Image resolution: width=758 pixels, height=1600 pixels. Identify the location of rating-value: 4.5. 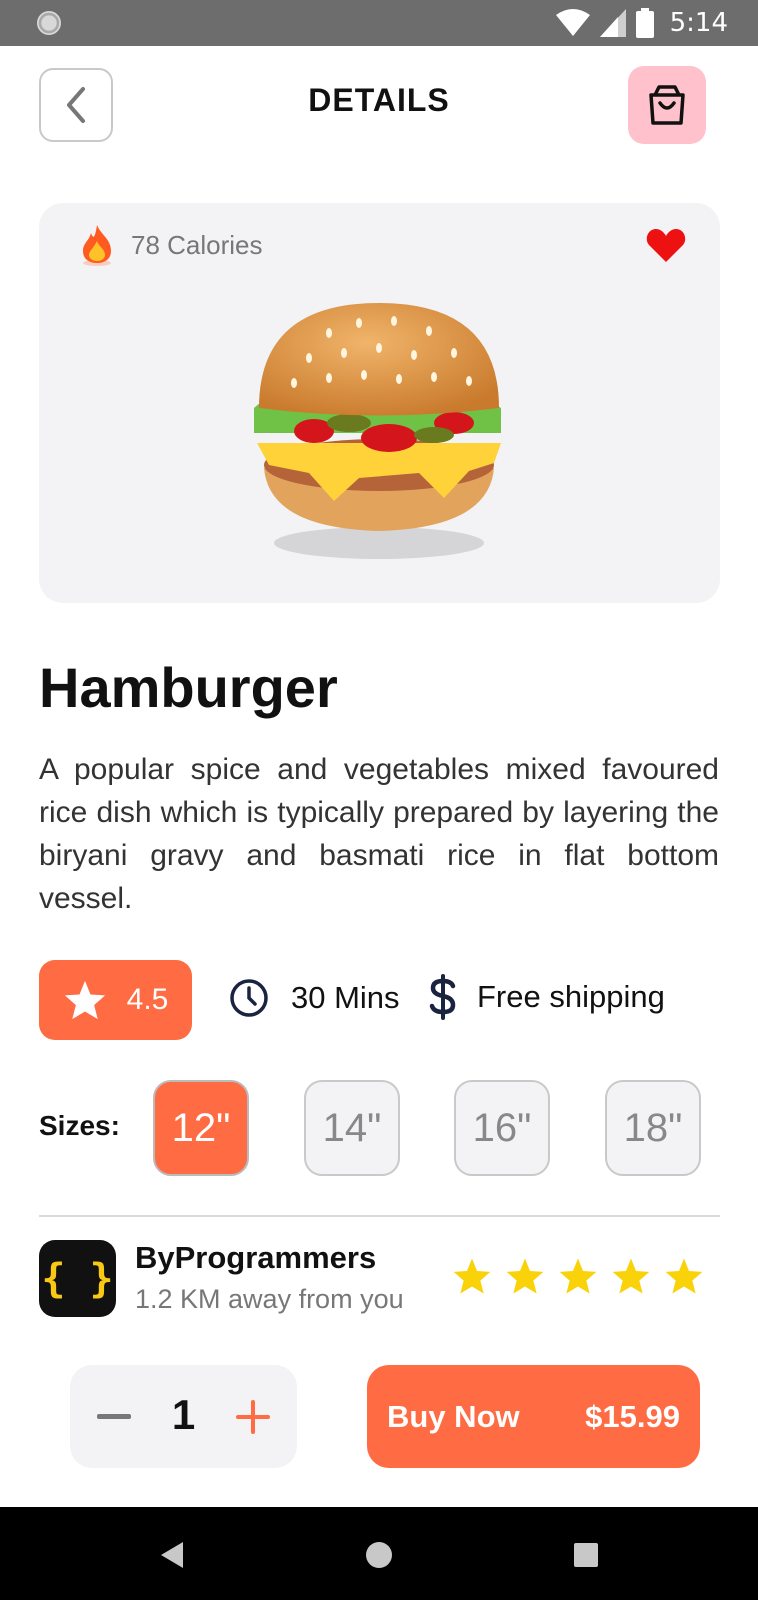
(147, 999).